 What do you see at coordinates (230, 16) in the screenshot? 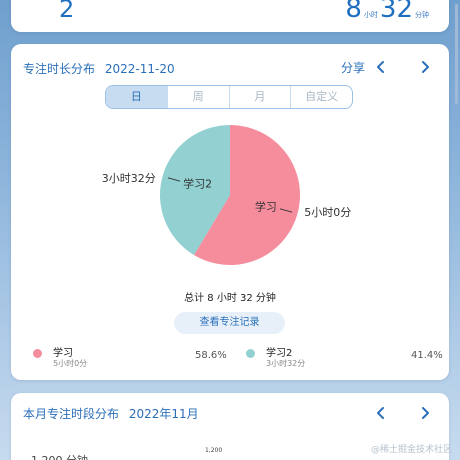
I see `summary-card: 2 8 小时 32 分钟` at bounding box center [230, 16].